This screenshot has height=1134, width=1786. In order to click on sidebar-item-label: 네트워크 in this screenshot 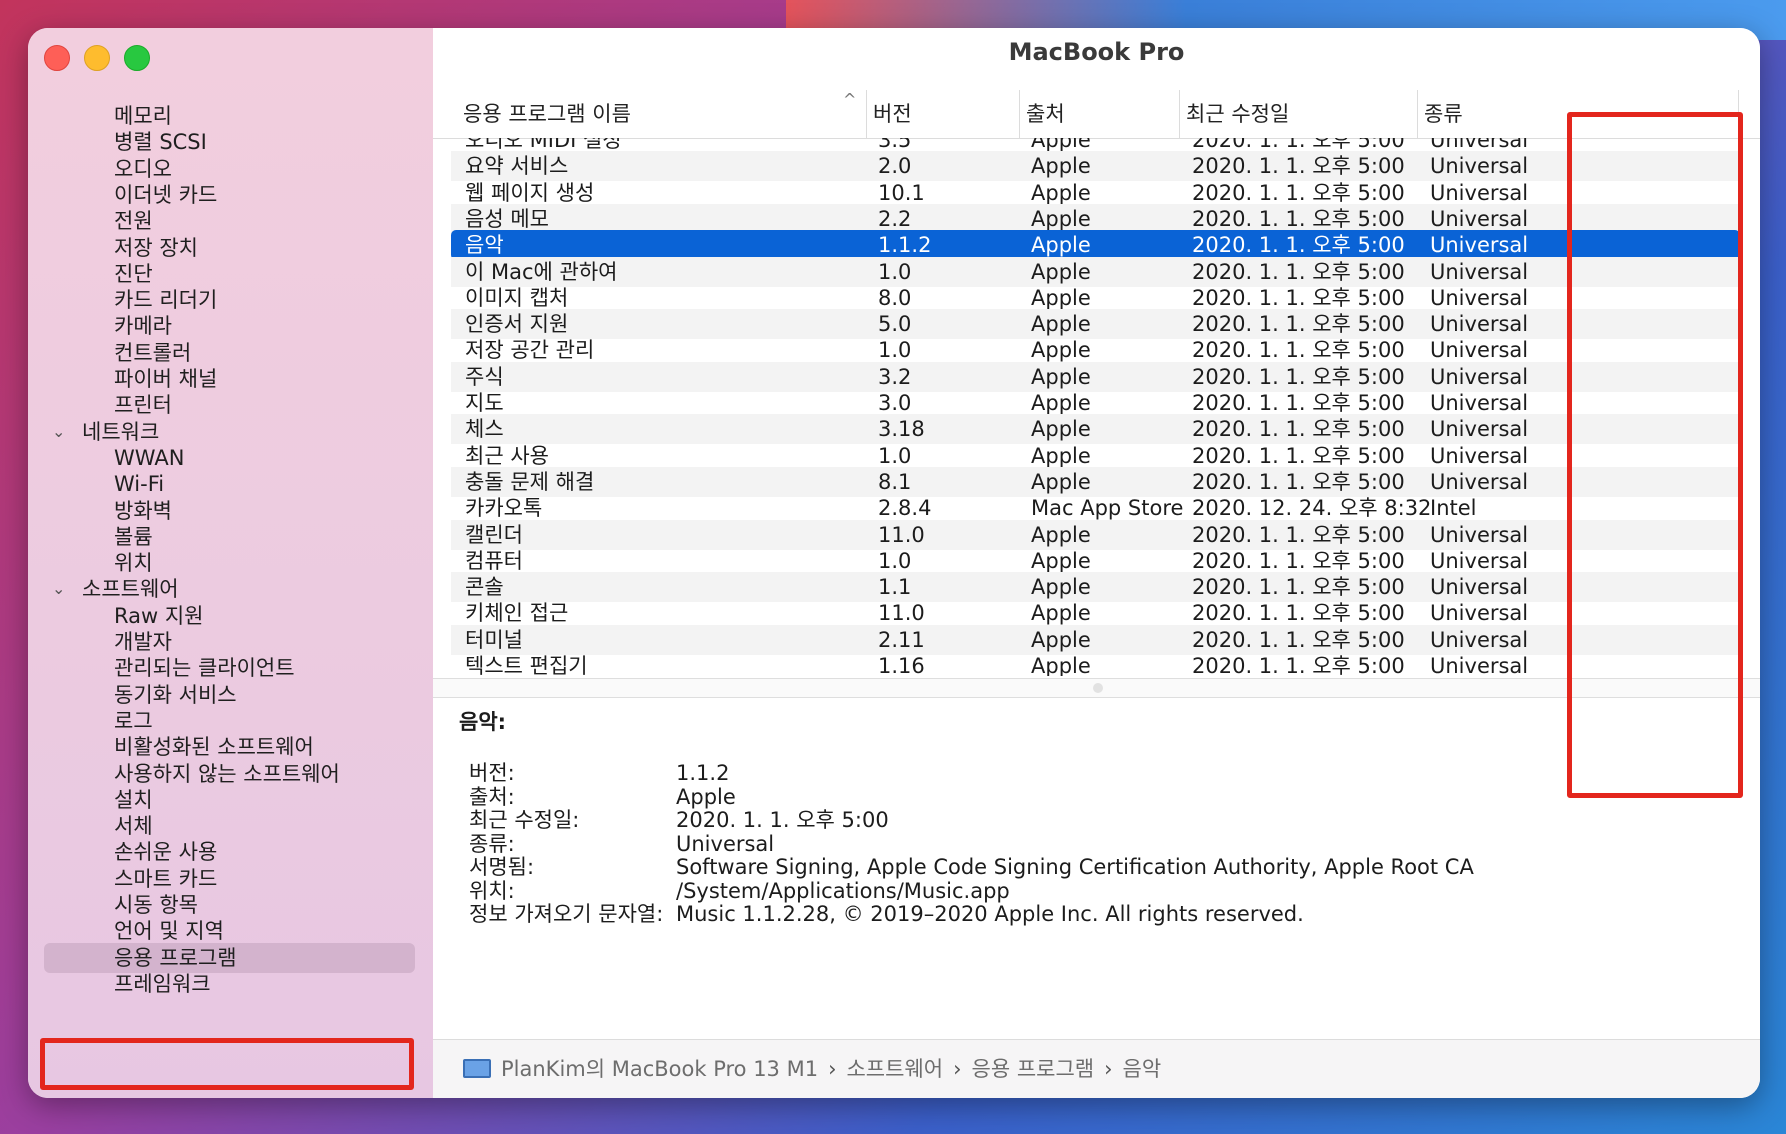, I will do `click(121, 431)`.